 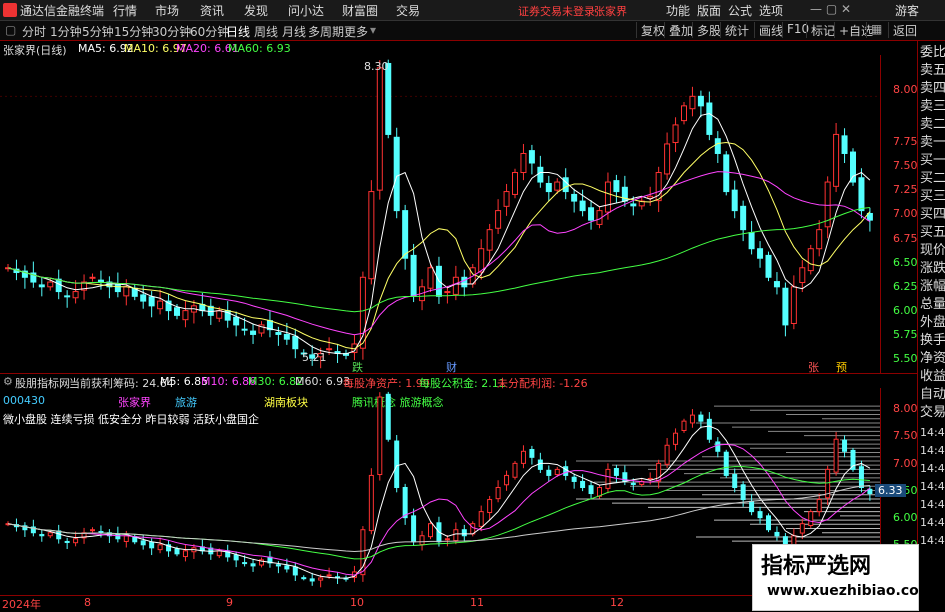 I want to click on axis-tick: 6.75, so click(x=905, y=238).